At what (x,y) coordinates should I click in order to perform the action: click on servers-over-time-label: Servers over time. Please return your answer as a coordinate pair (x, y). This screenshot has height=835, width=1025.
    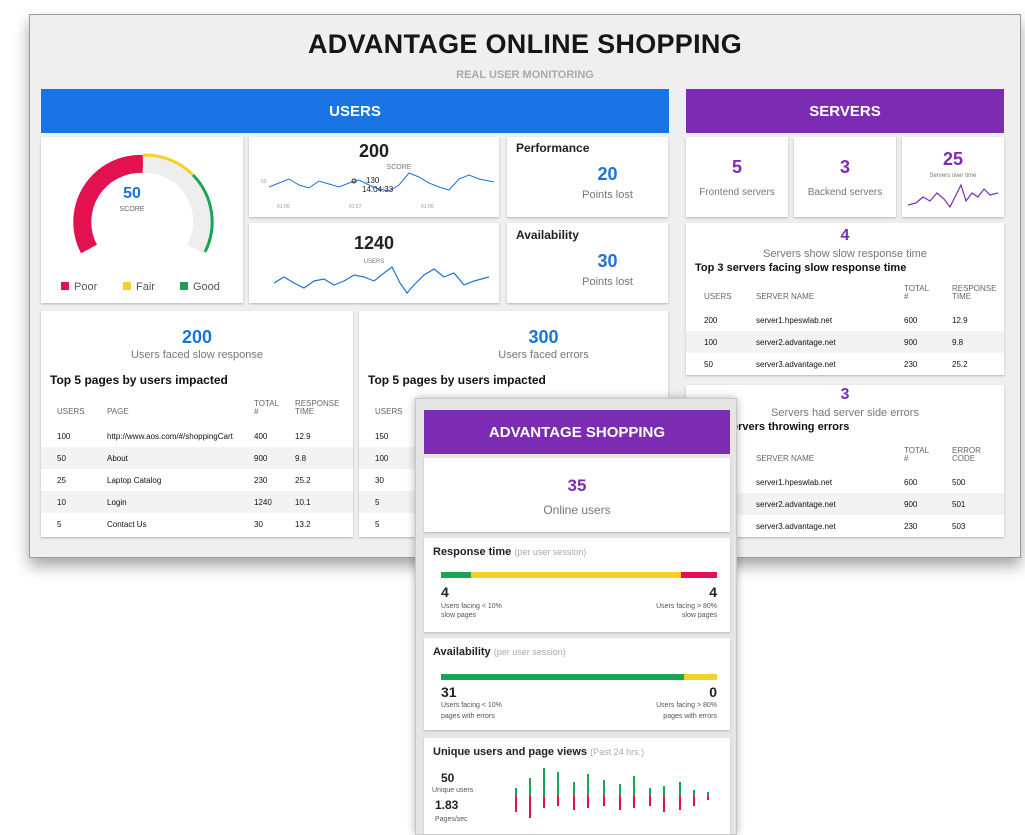
    Looking at the image, I should click on (953, 176).